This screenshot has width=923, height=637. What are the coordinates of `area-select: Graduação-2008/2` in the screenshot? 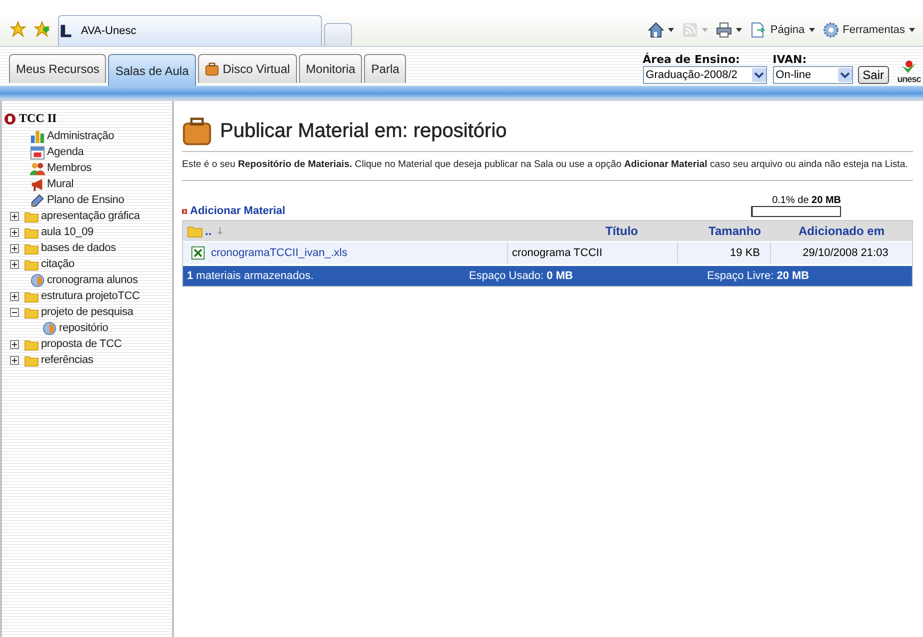 It's located at (704, 75).